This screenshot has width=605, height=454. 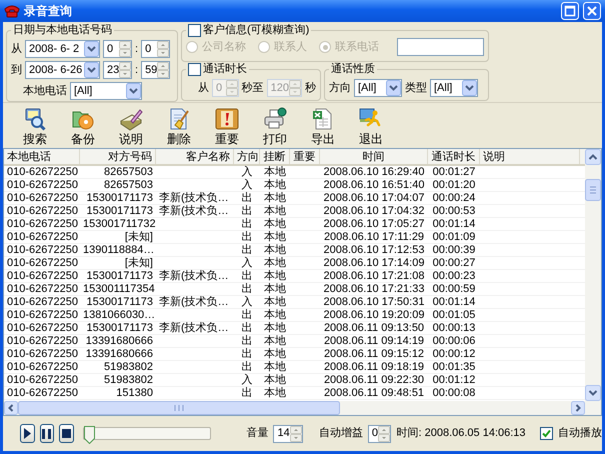 I want to click on column-header: 对方号码, so click(x=118, y=156).